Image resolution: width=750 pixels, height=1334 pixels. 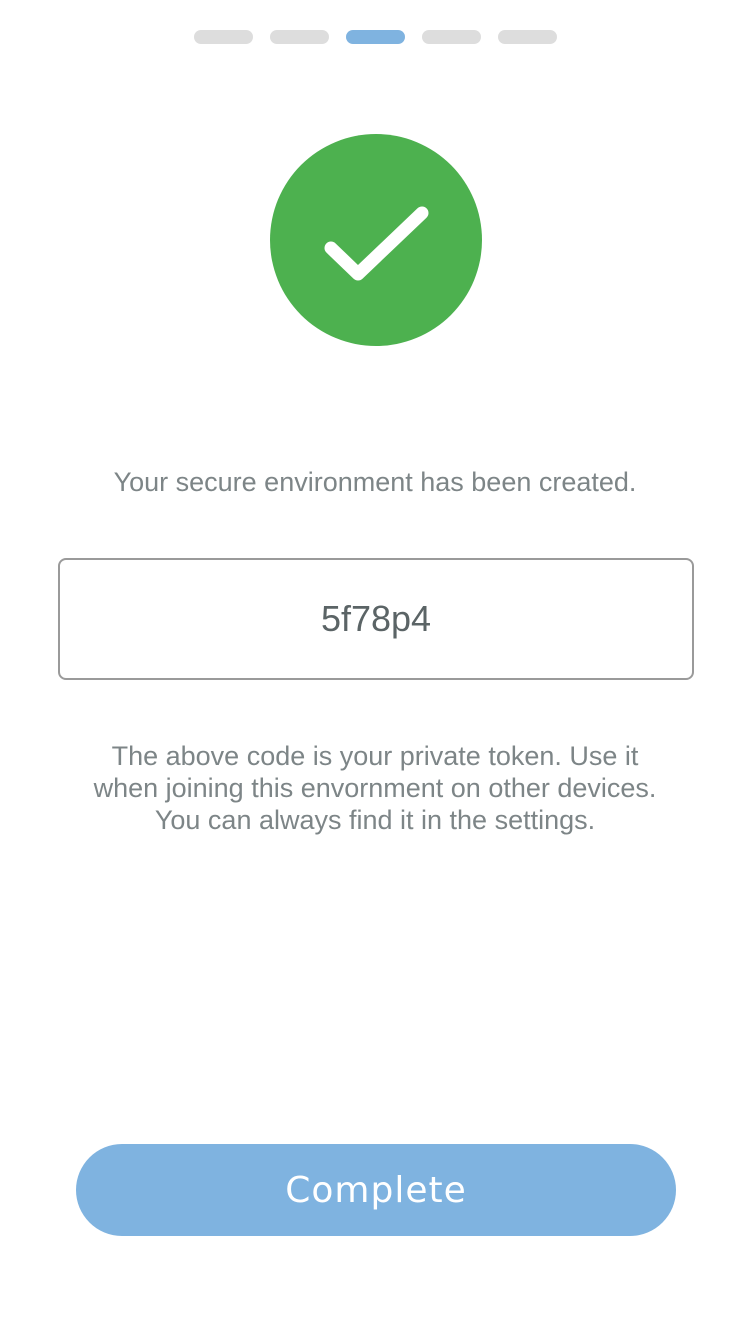 I want to click on success-badge, so click(x=376, y=240).